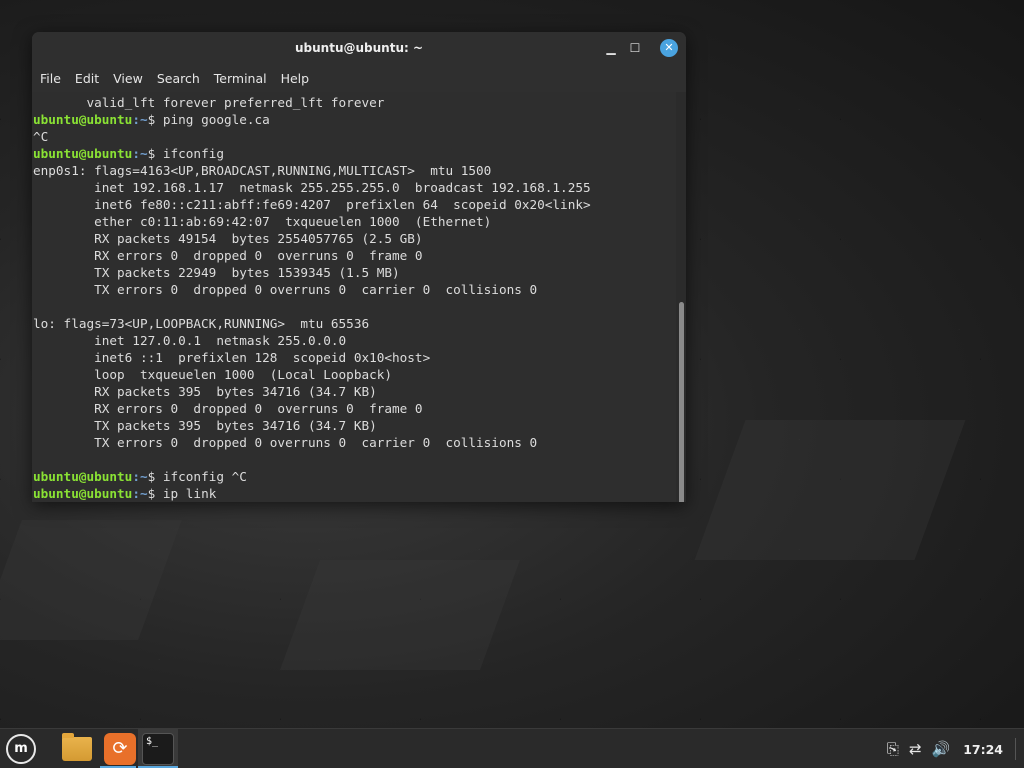 The height and width of the screenshot is (768, 1024). I want to click on line-text: $ ping google.ca, so click(208, 119).